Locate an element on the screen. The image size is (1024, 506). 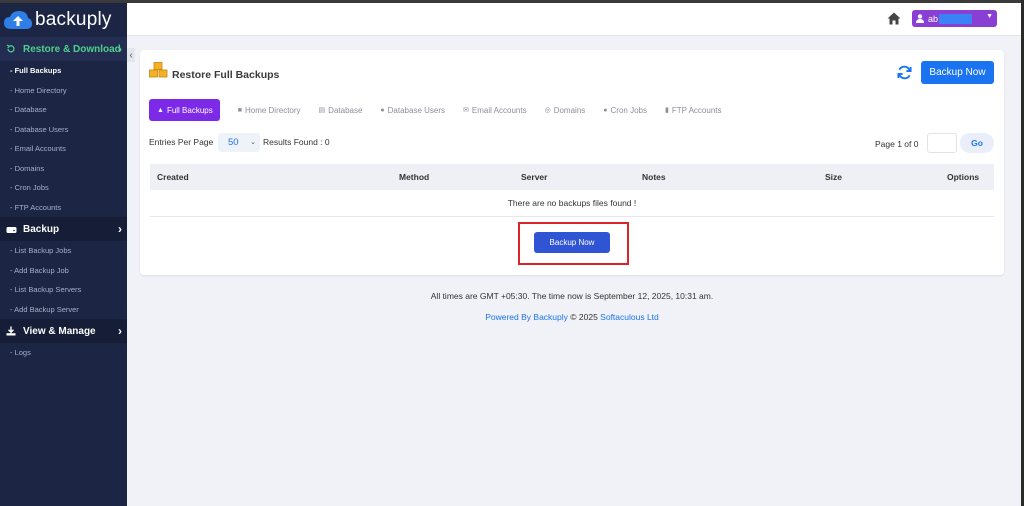
home-icon is located at coordinates (894, 18).